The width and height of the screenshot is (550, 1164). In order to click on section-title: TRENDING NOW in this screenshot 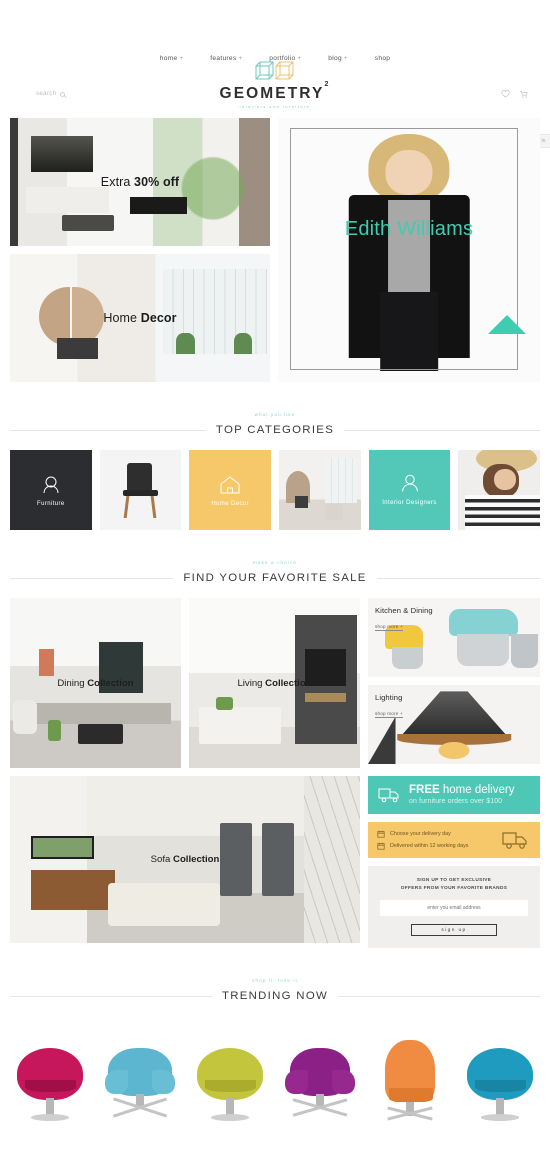, I will do `click(275, 996)`.